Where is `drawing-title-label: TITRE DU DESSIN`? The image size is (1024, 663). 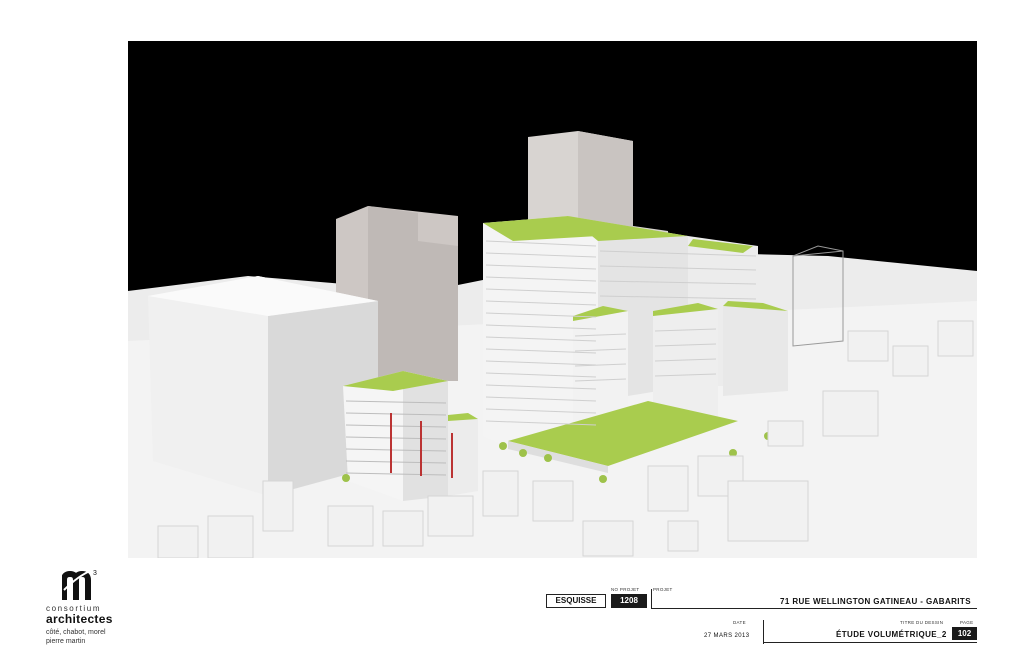 drawing-title-label: TITRE DU DESSIN is located at coordinates (922, 622).